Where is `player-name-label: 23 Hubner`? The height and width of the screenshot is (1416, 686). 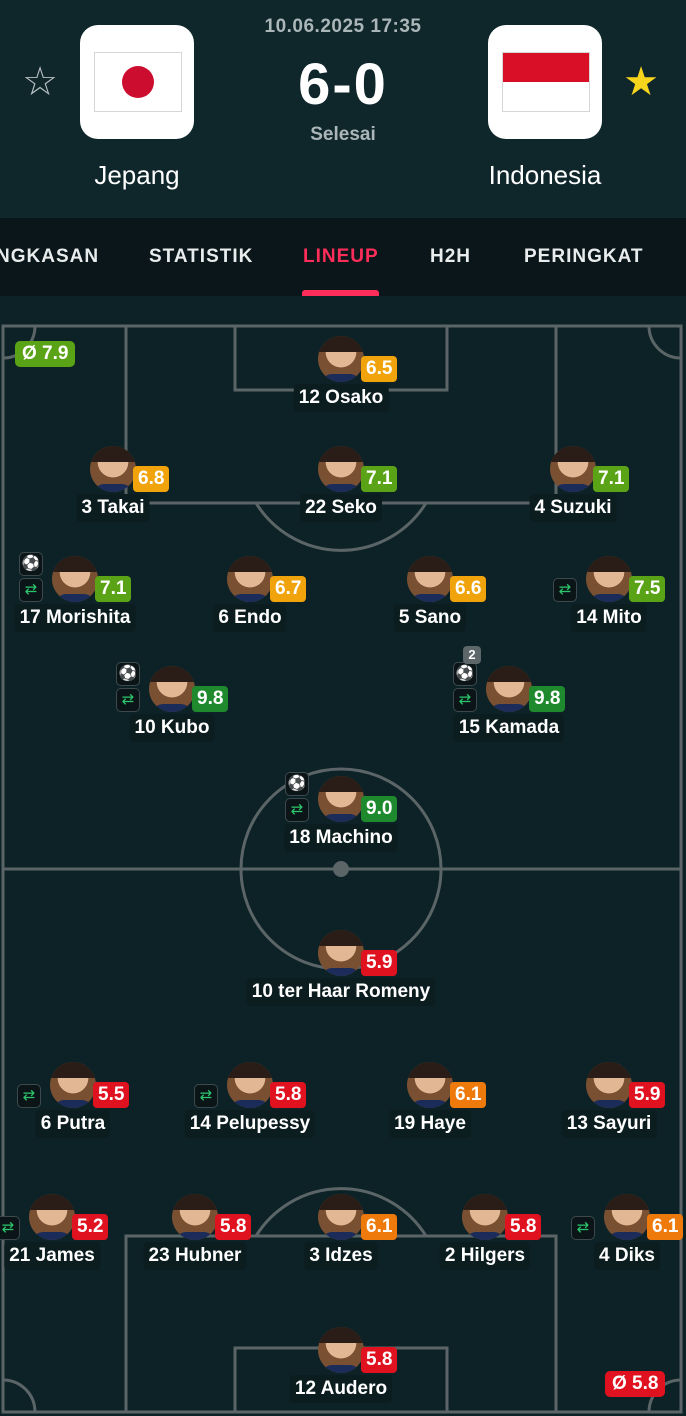
player-name-label: 23 Hubner is located at coordinates (195, 1256).